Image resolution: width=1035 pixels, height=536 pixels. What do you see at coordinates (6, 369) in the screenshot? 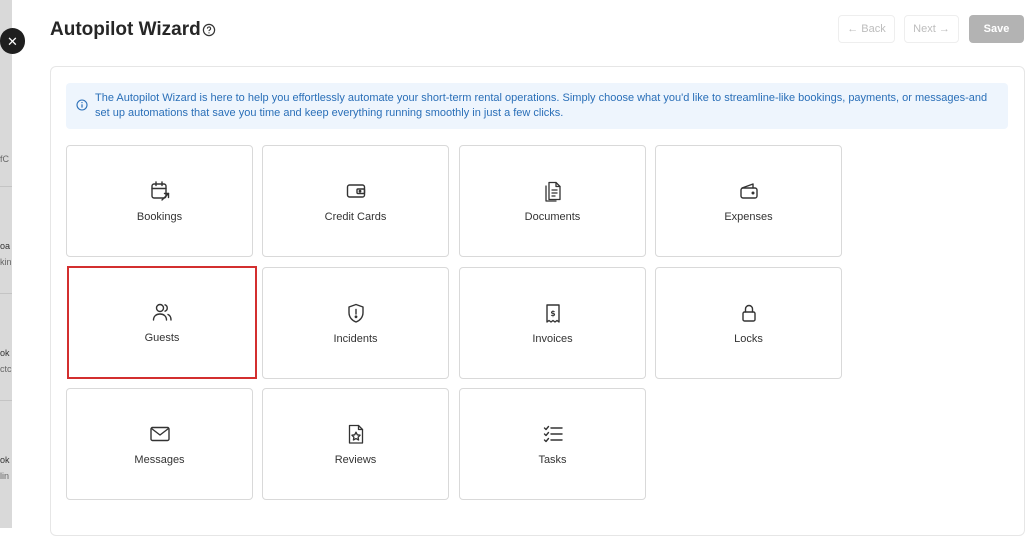
I see `background-text: ctc` at bounding box center [6, 369].